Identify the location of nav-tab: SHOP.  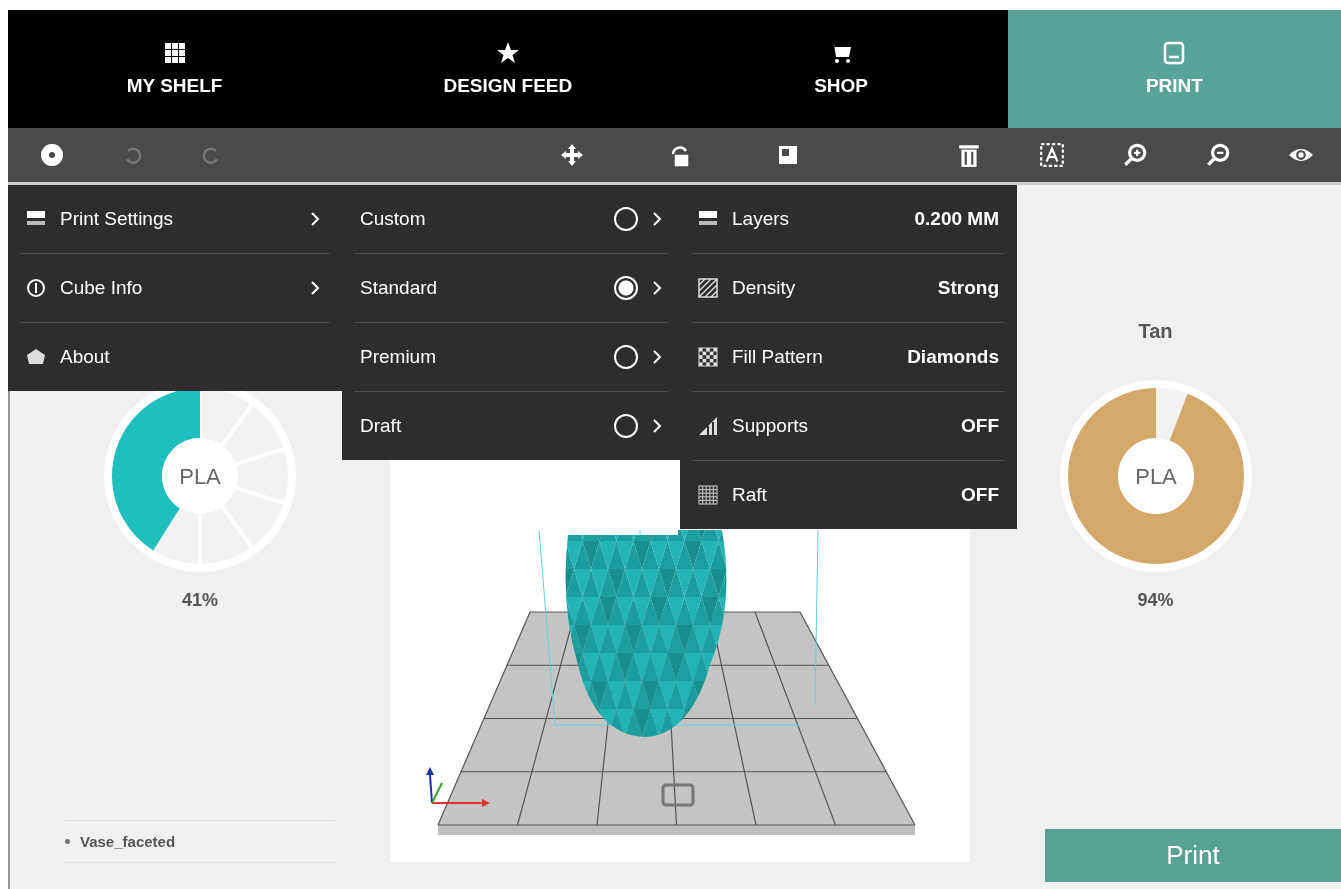
(841, 69).